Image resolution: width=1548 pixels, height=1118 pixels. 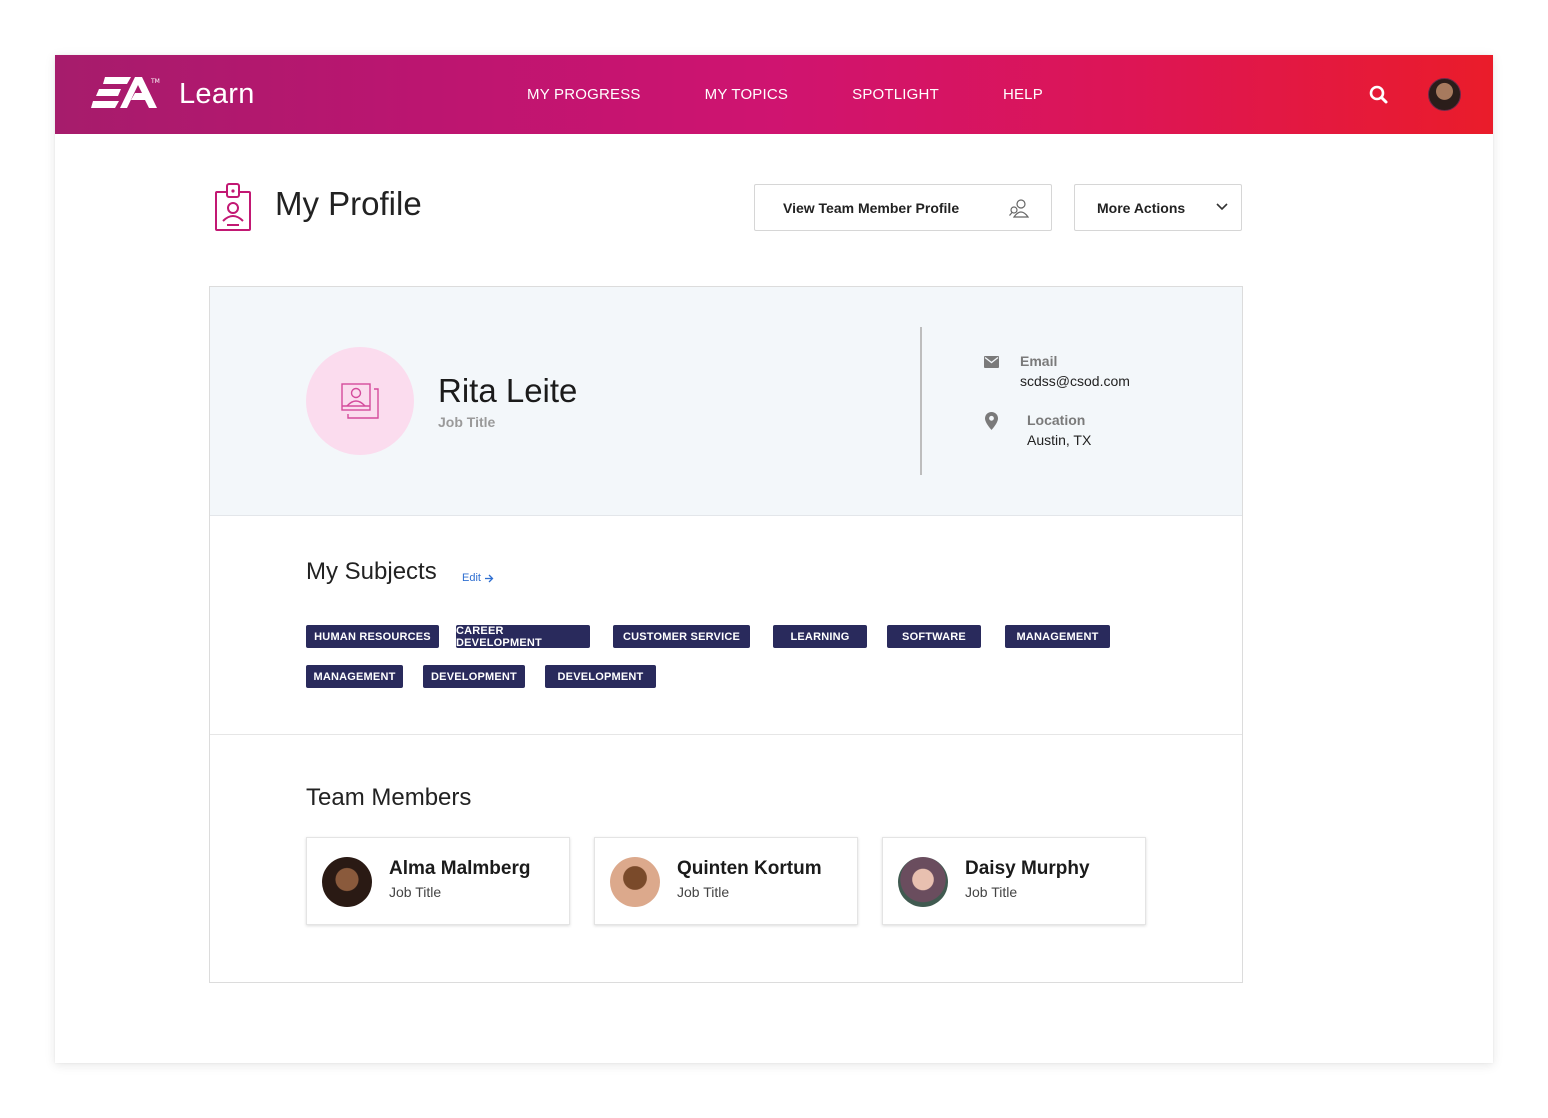 I want to click on nav-my-topics: MY TOPICS, so click(x=747, y=94).